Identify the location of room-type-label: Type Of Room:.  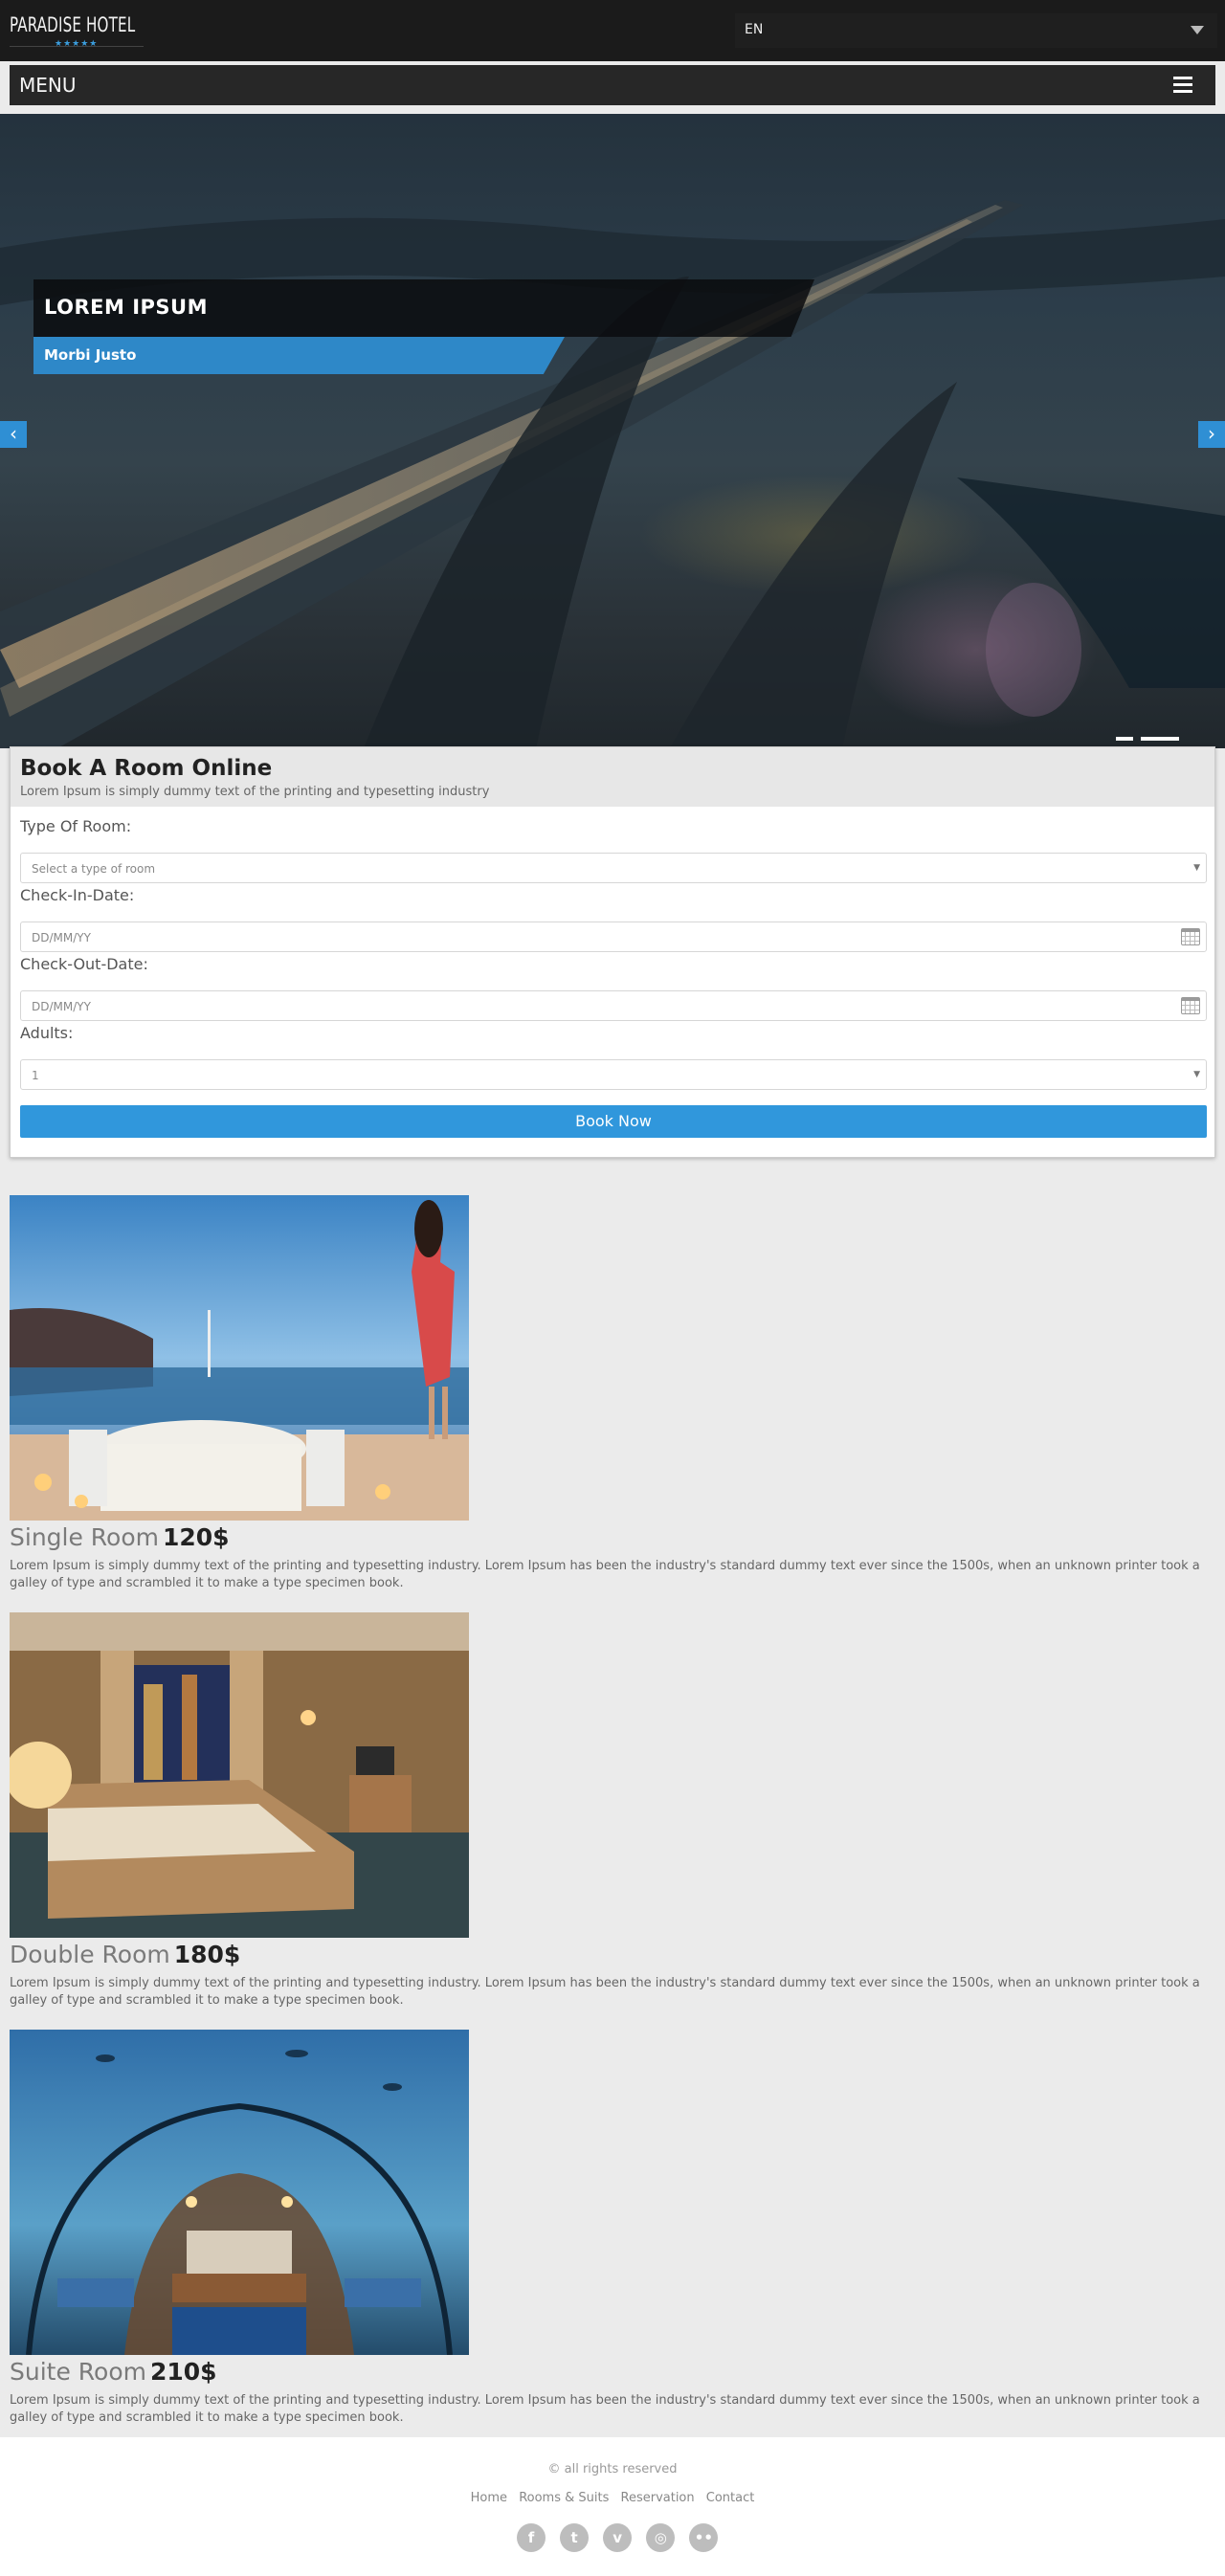
(76, 826).